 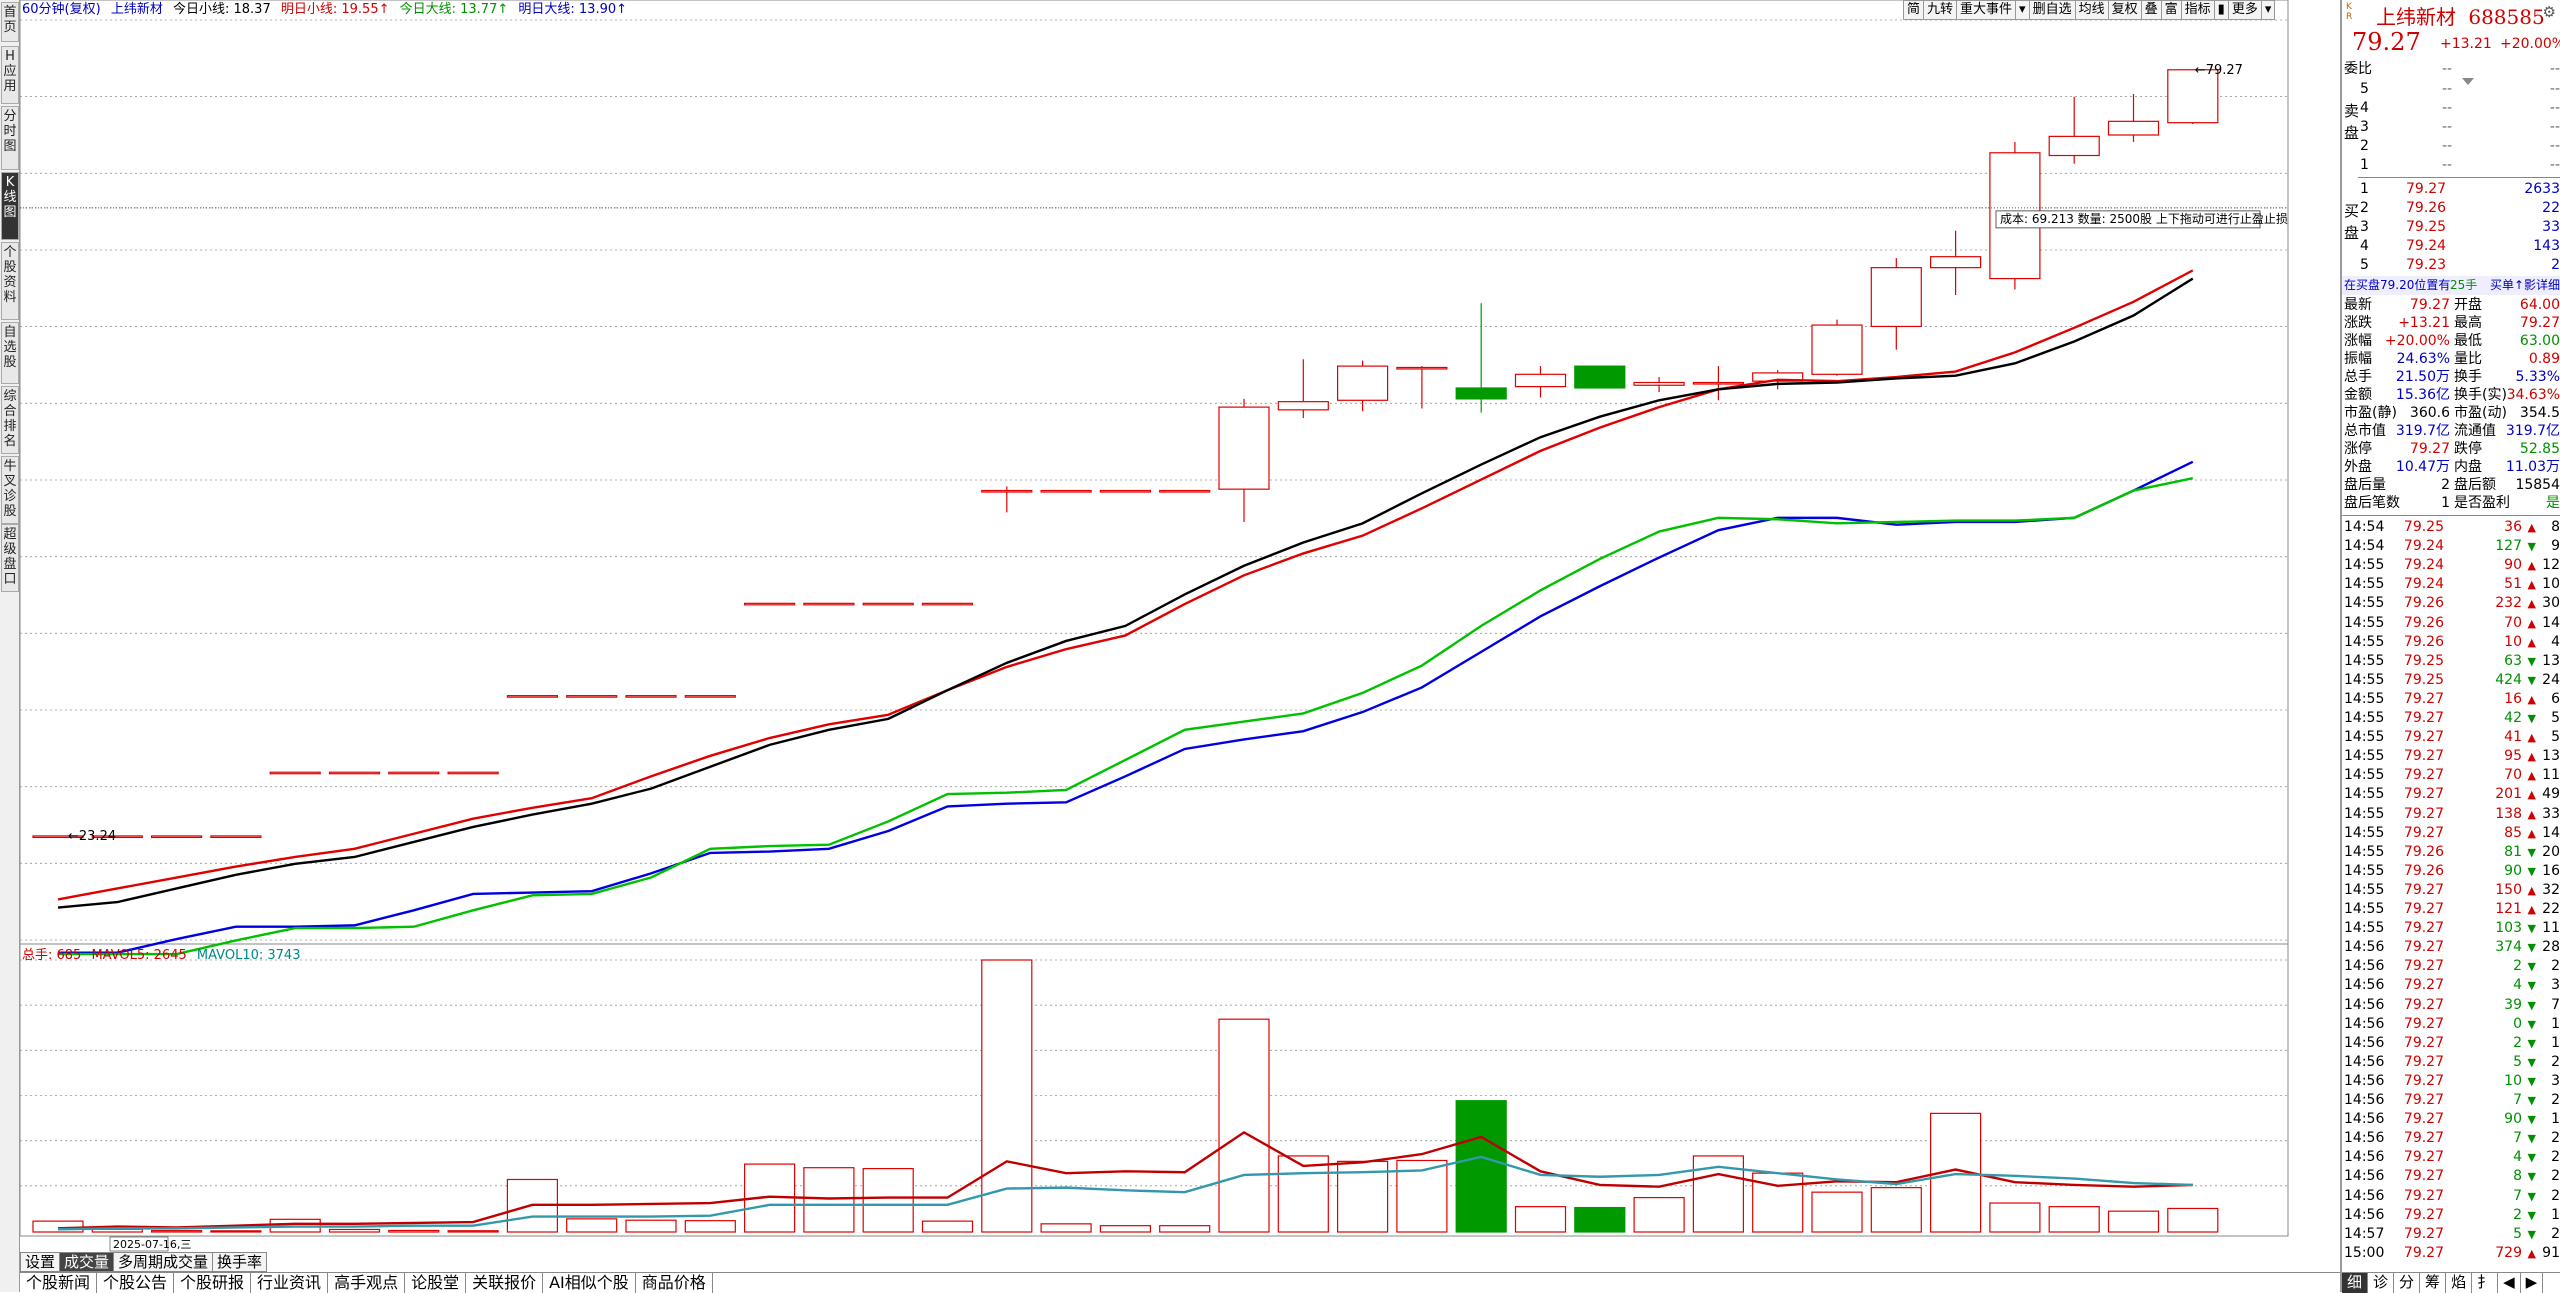 What do you see at coordinates (2358, 449) in the screenshot?
I see `quote-cell: 涨停` at bounding box center [2358, 449].